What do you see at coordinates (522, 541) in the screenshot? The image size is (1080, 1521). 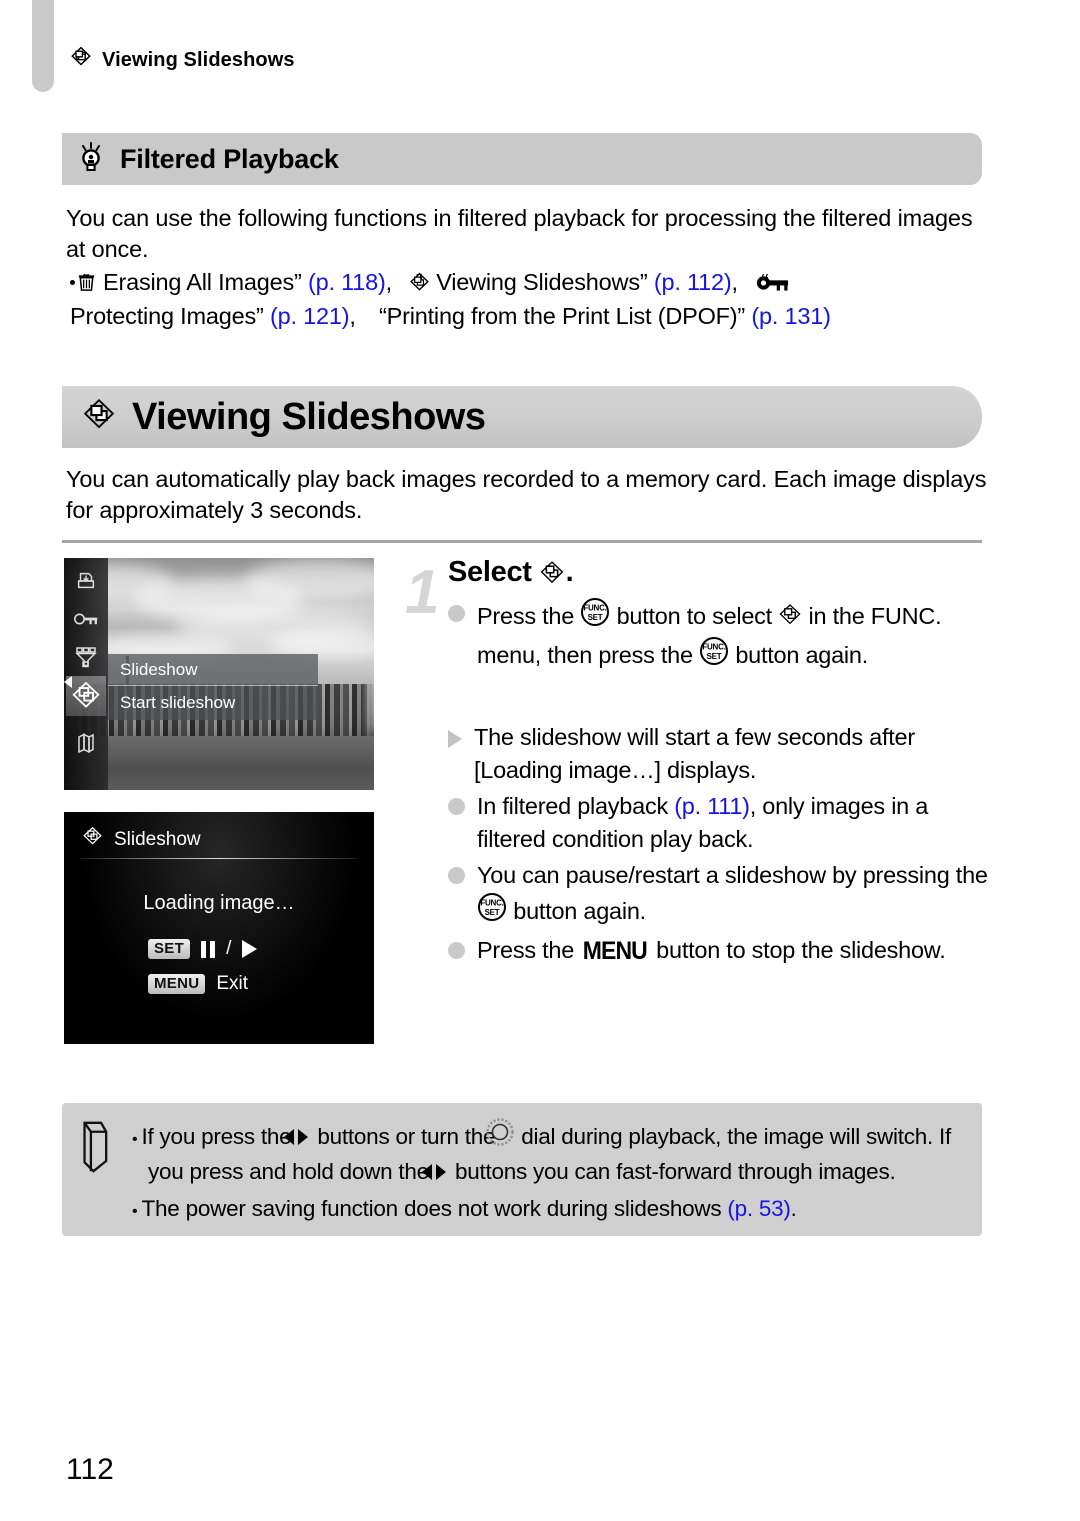 I see `horizontal-divider` at bounding box center [522, 541].